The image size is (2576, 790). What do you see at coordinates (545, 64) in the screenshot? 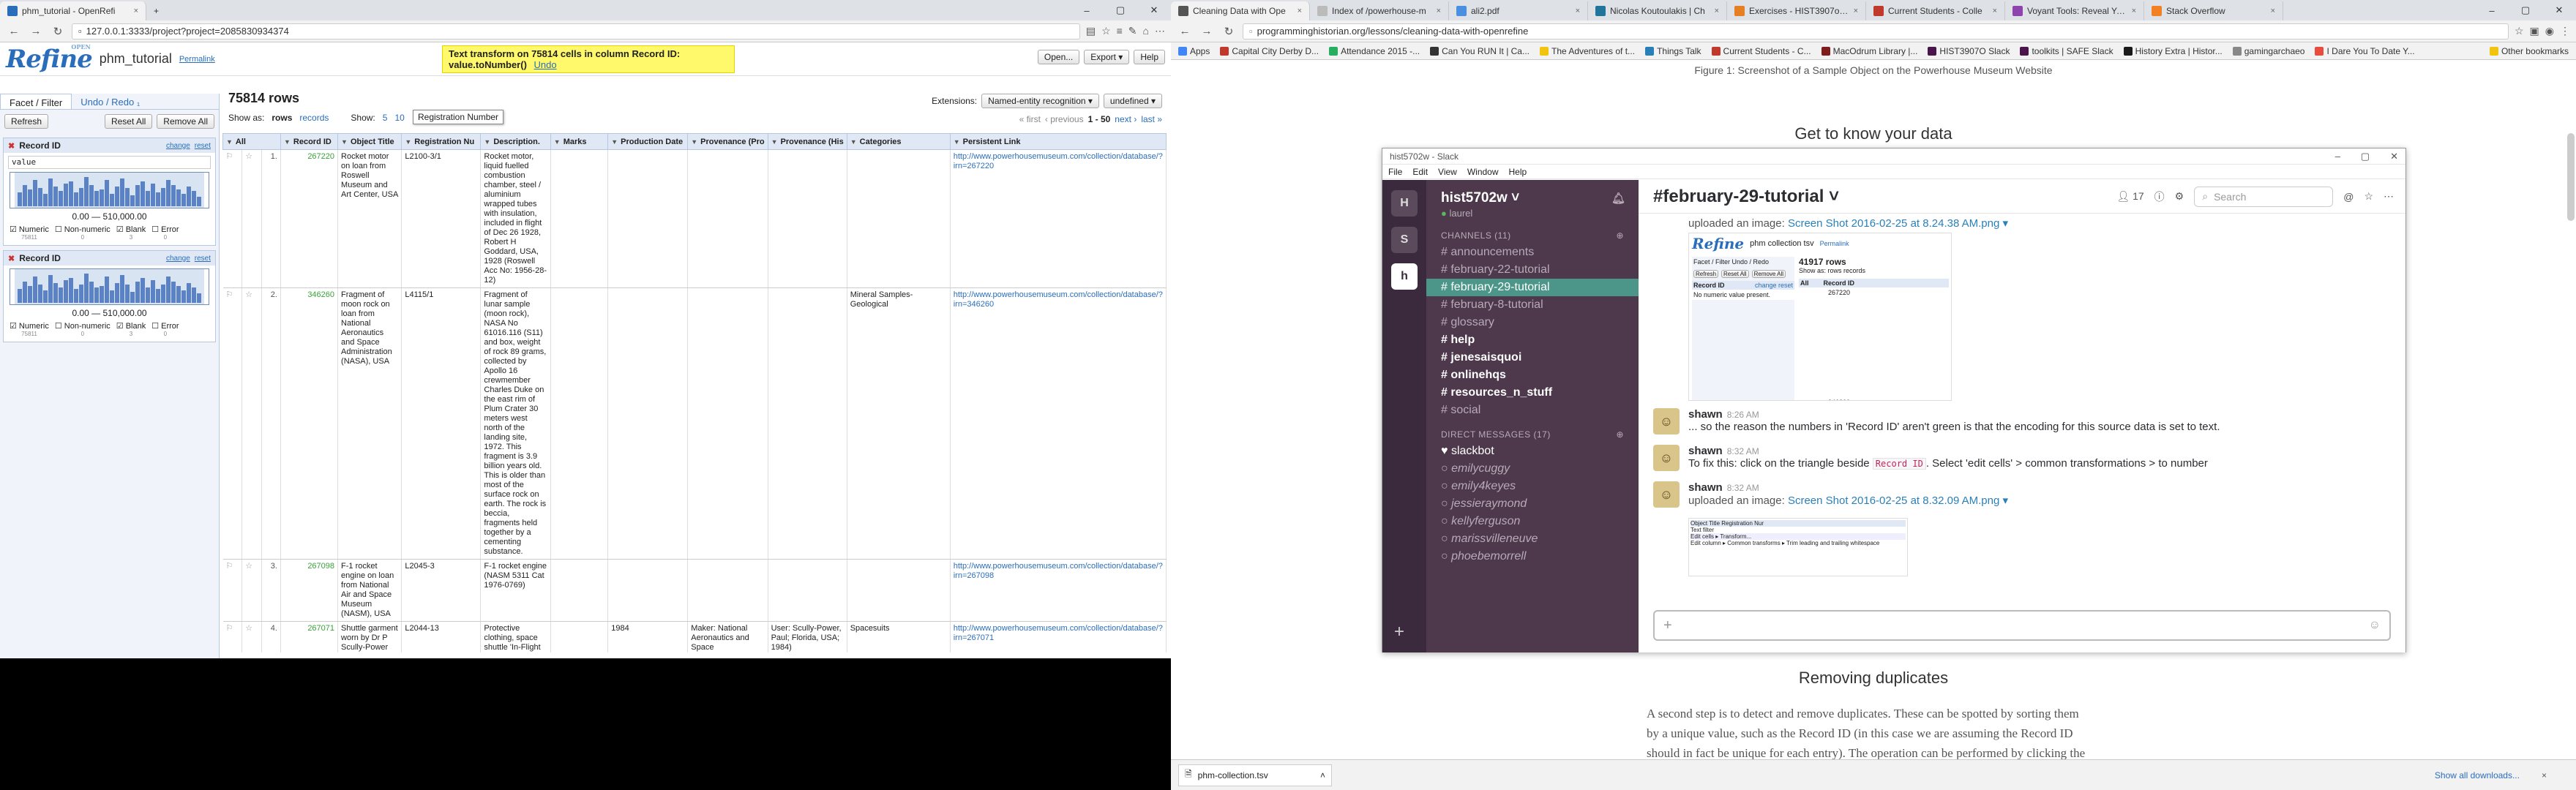
I see `notice-undo-link: Undo` at bounding box center [545, 64].